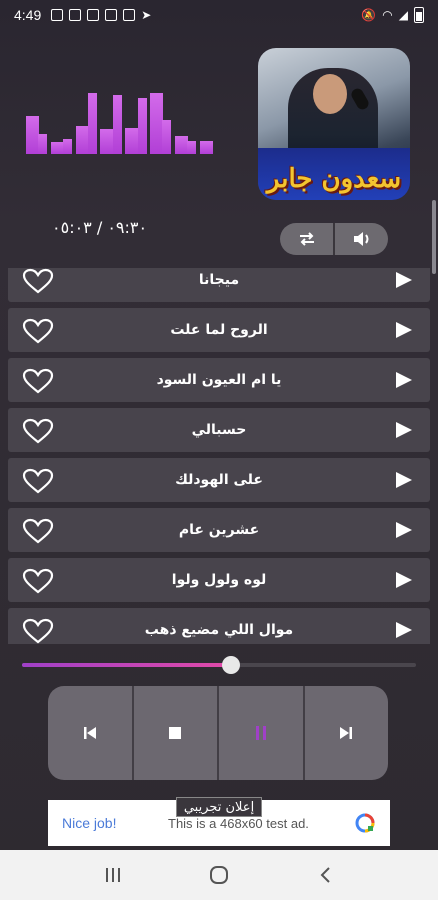 The width and height of the screenshot is (438, 900). I want to click on song-row: حسبالي, so click(219, 430).